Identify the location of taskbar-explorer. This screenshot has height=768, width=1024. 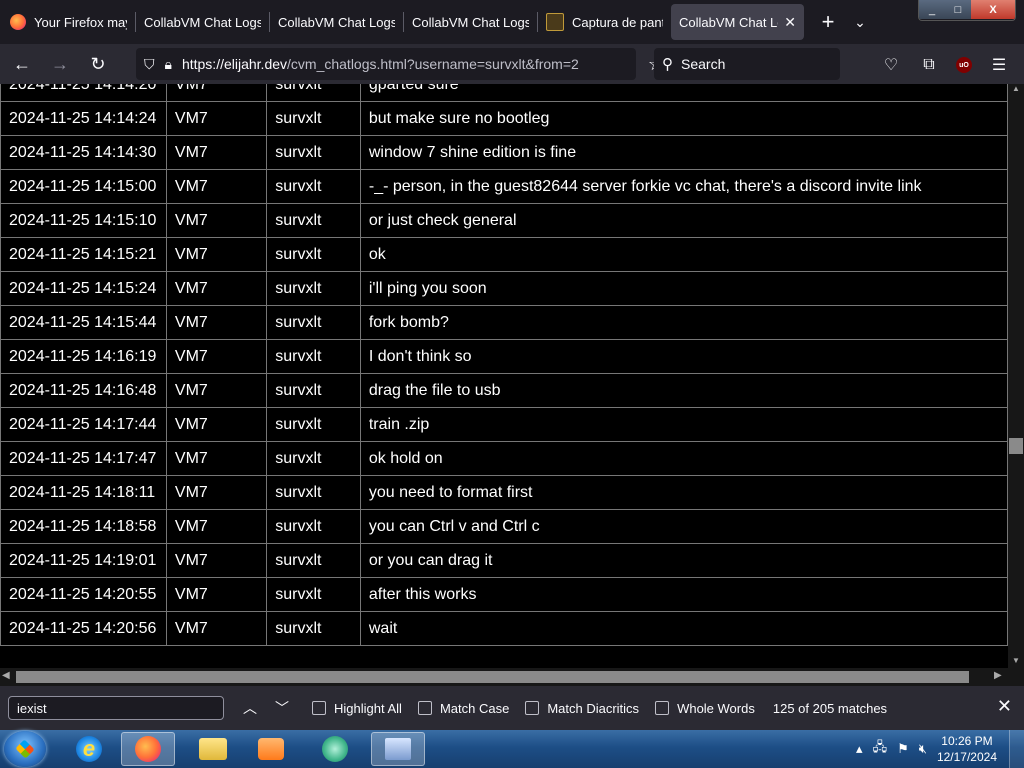
(213, 749).